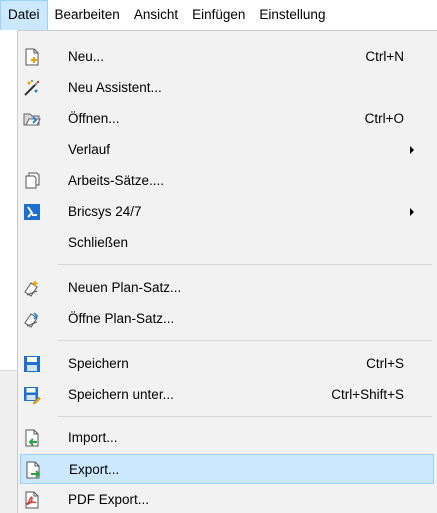  I want to click on import-icon, so click(32, 438).